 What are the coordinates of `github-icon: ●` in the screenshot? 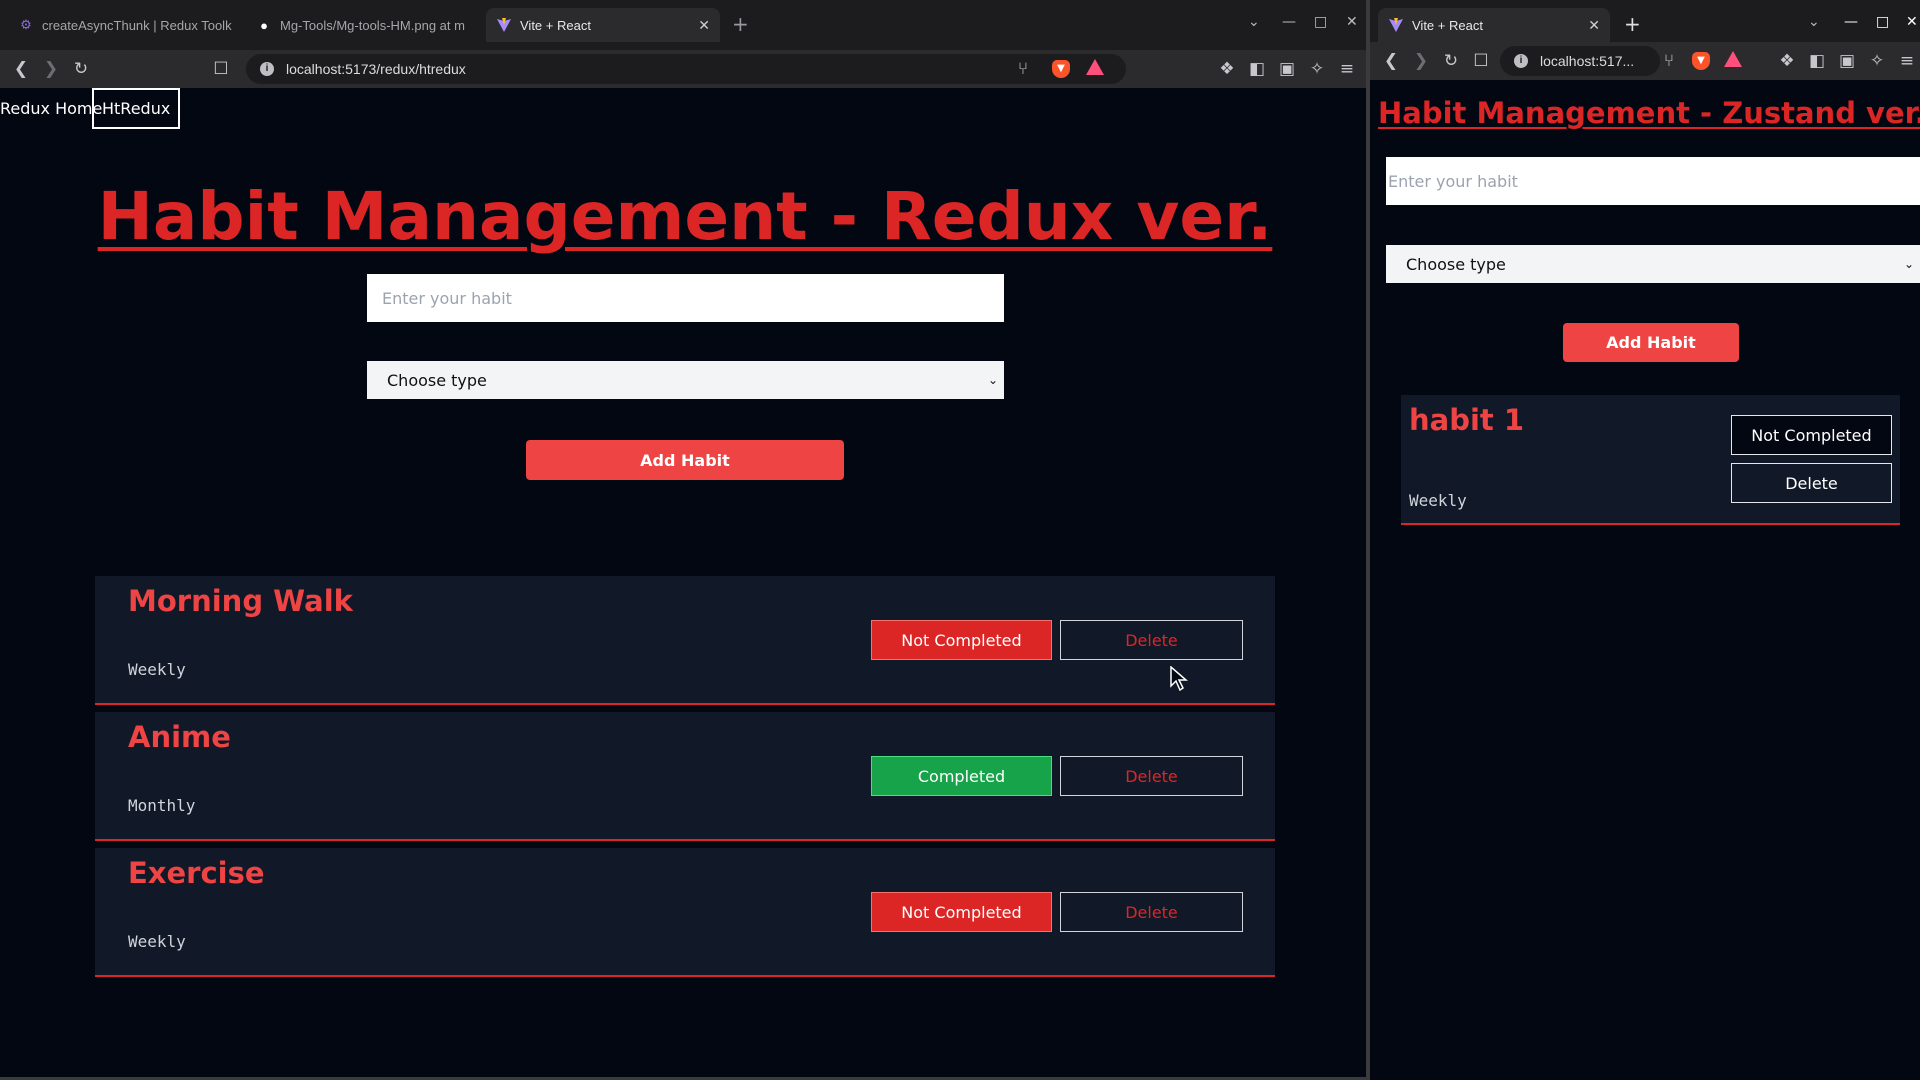 It's located at (264, 25).